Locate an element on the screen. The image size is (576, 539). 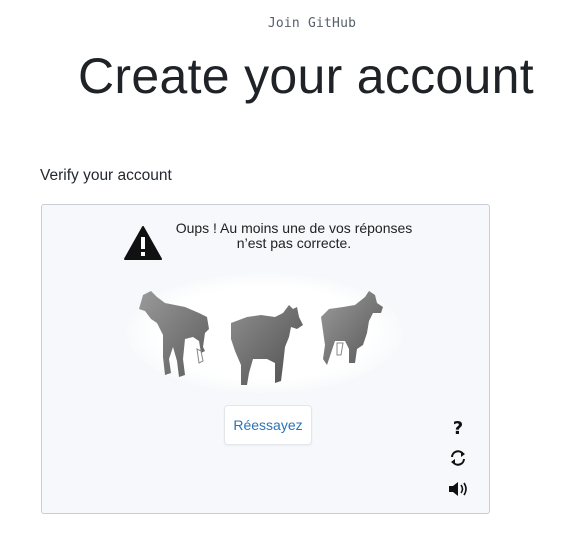
verify-section-label: Verify your account is located at coordinates (106, 175).